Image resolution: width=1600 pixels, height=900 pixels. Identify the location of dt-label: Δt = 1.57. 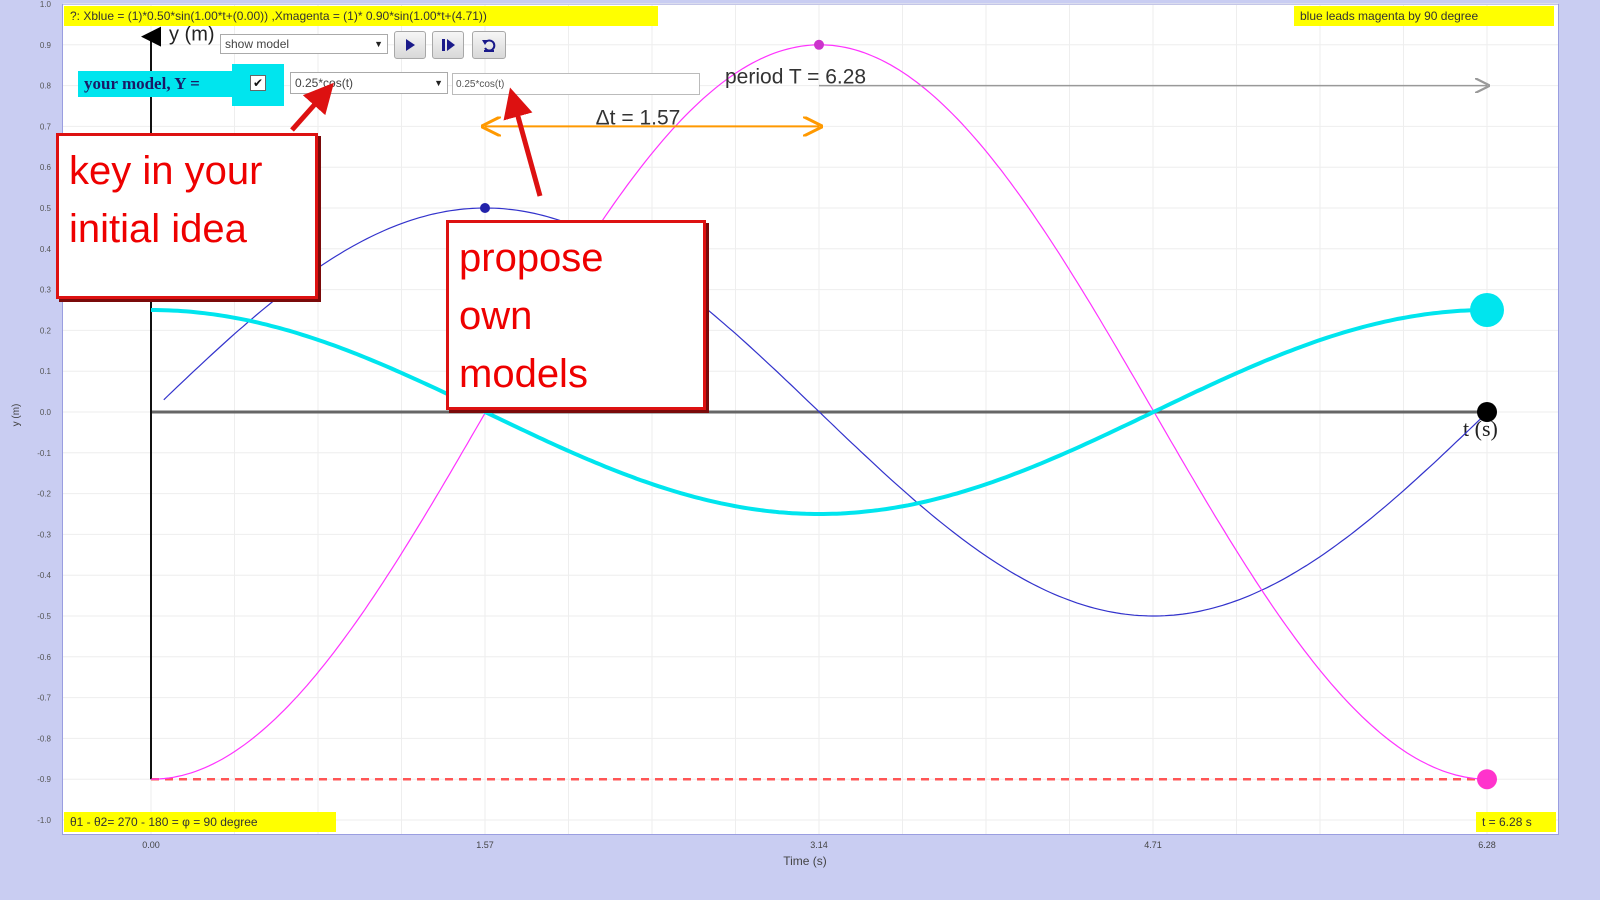
(638, 117).